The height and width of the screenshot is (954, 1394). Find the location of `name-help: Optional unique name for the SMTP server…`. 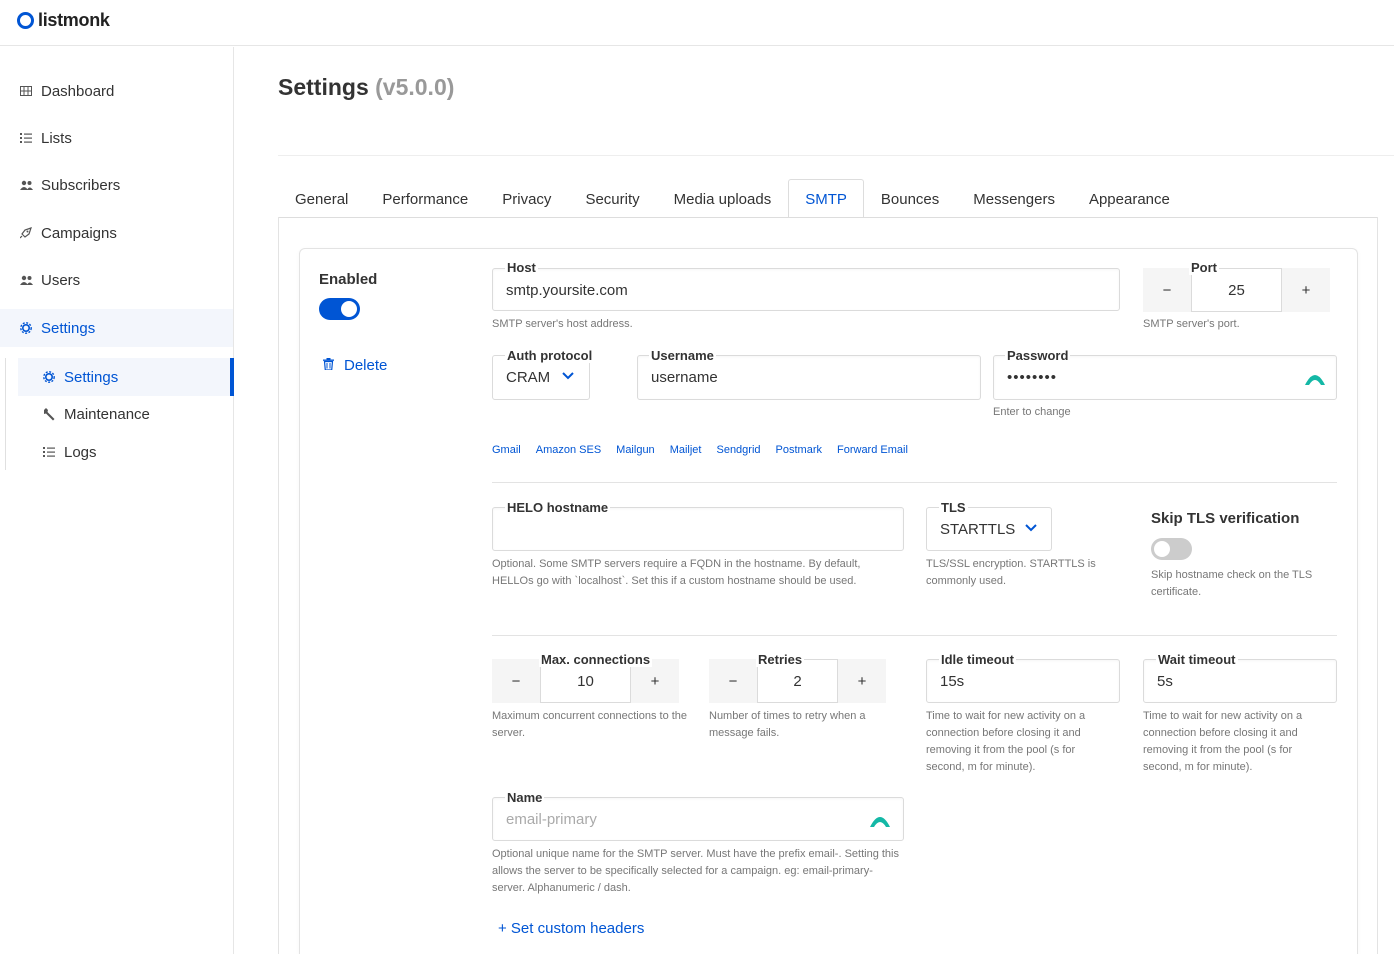

name-help: Optional unique name for the SMTP server… is located at coordinates (695, 871).